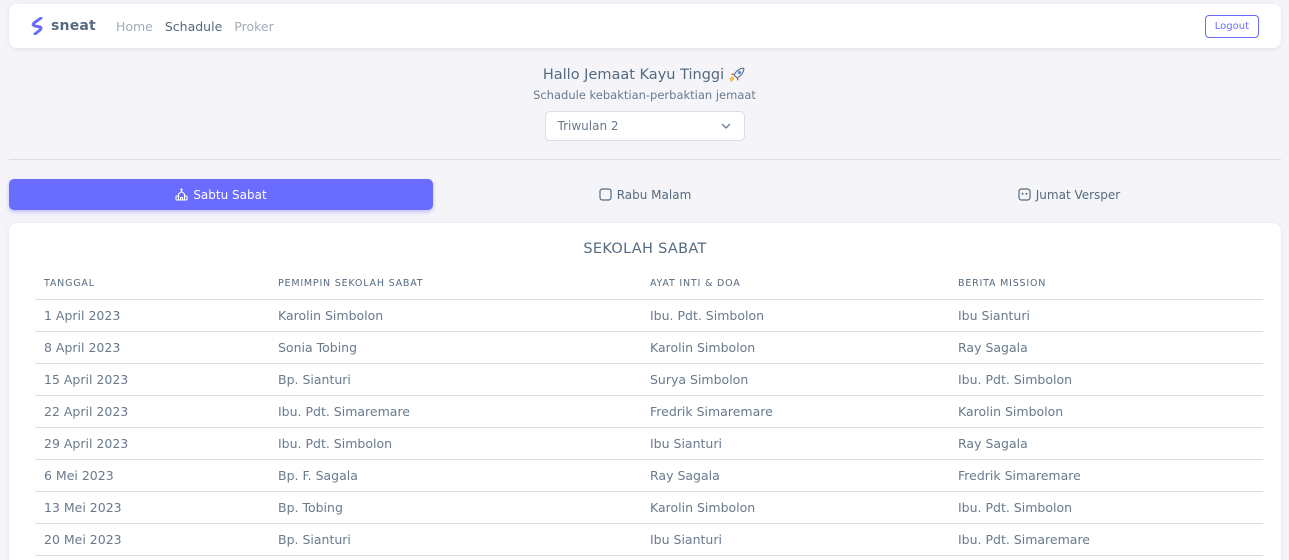 This screenshot has height=560, width=1289. Describe the element at coordinates (152, 539) in the screenshot. I see `table-cell: 20 Mei 2023` at that location.